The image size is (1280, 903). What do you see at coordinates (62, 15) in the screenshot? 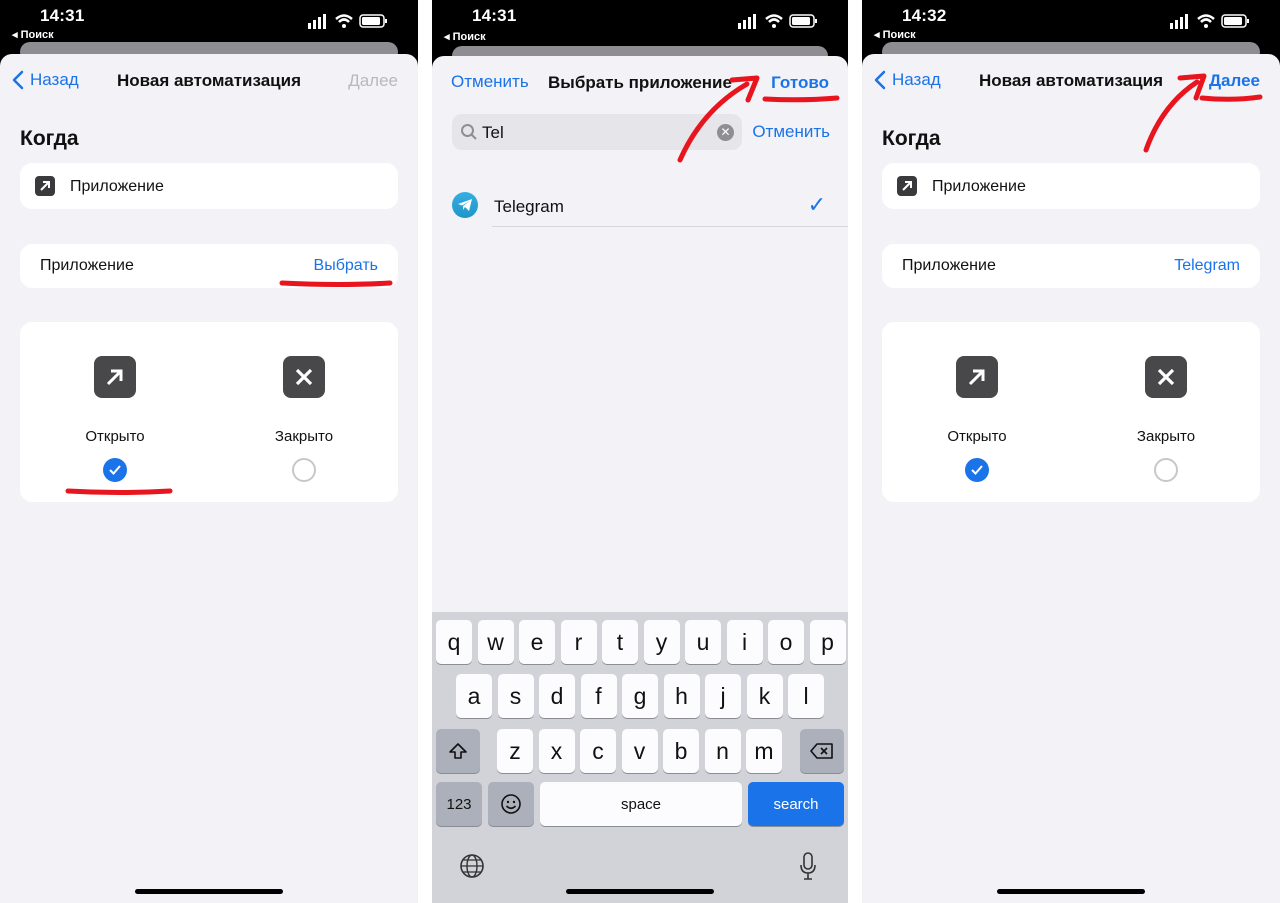
I see `status-time: 14:31` at bounding box center [62, 15].